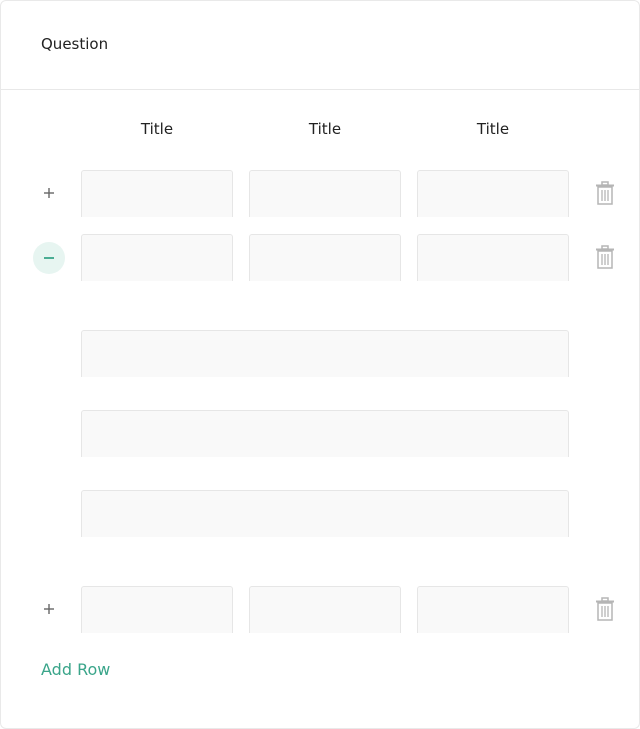 The height and width of the screenshot is (729, 640). I want to click on delete-row-2-button, so click(605, 257).